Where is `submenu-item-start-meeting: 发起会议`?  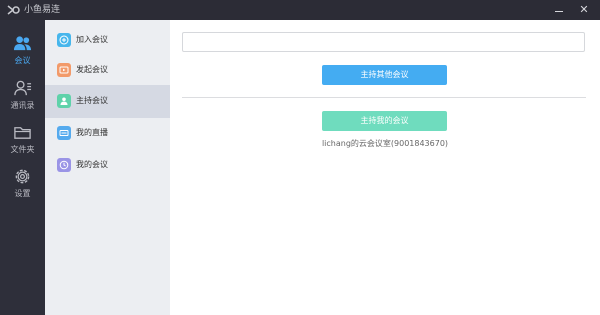 submenu-item-start-meeting: 发起会议 is located at coordinates (107, 70).